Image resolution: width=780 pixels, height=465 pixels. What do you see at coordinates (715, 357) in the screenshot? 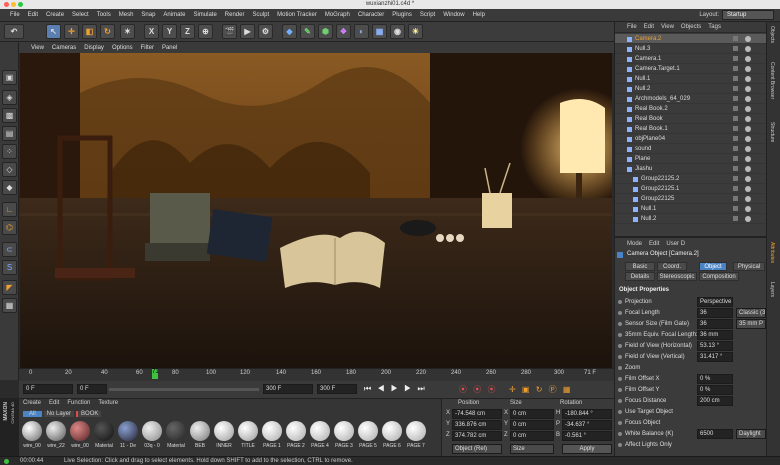
I see `am-property-value: 31.417 °` at bounding box center [715, 357].